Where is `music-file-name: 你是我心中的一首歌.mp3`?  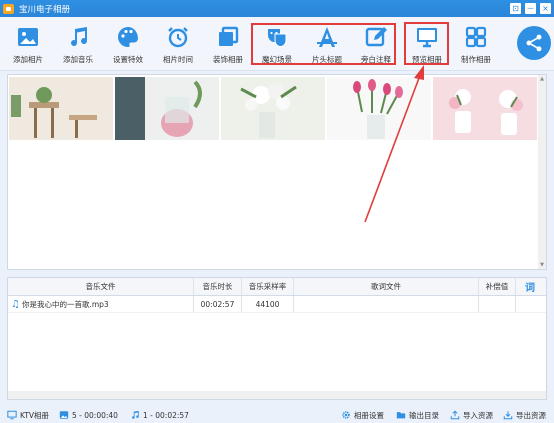
music-file-name: 你是我心中的一首歌.mp3 is located at coordinates (65, 304).